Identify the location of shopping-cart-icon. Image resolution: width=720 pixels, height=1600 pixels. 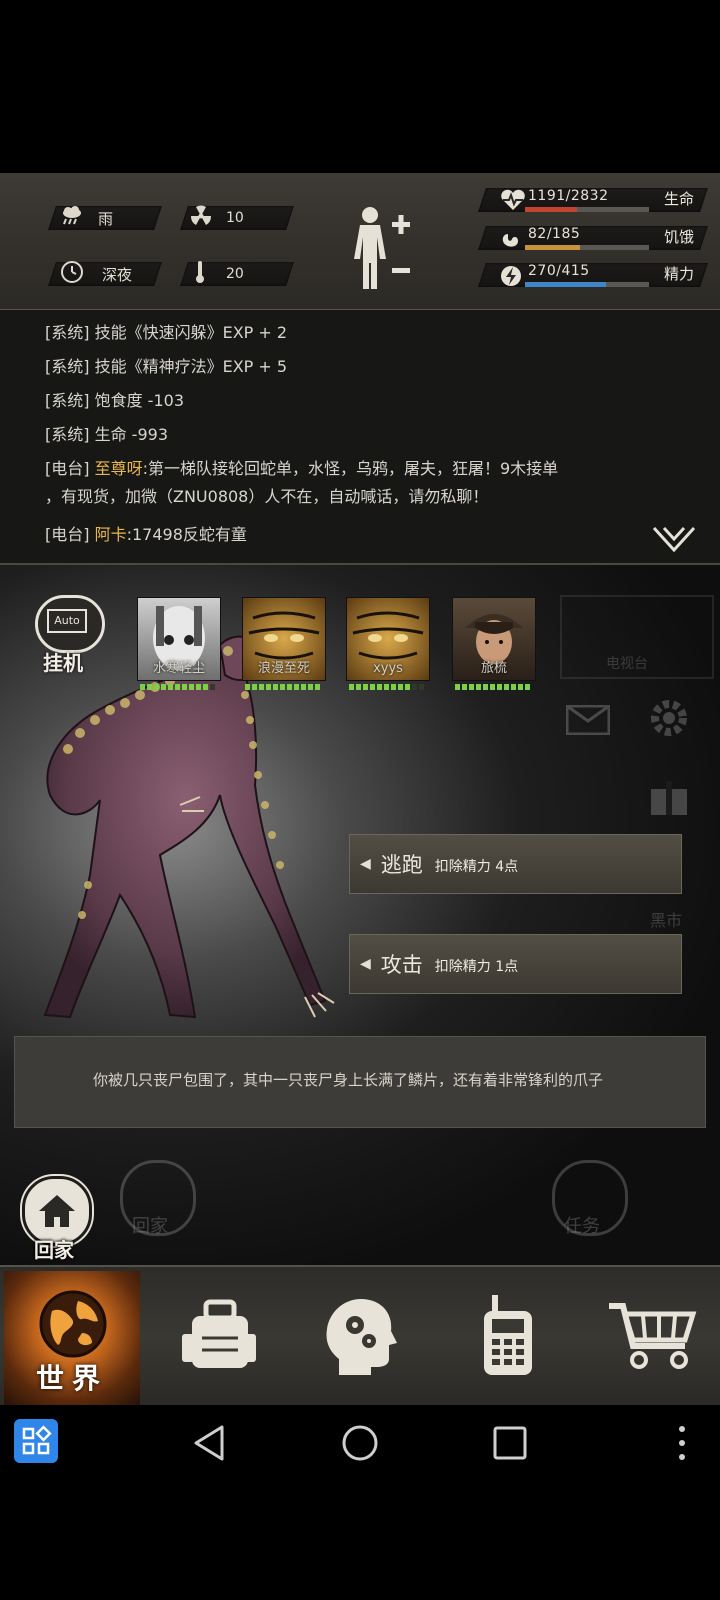
(652, 1335).